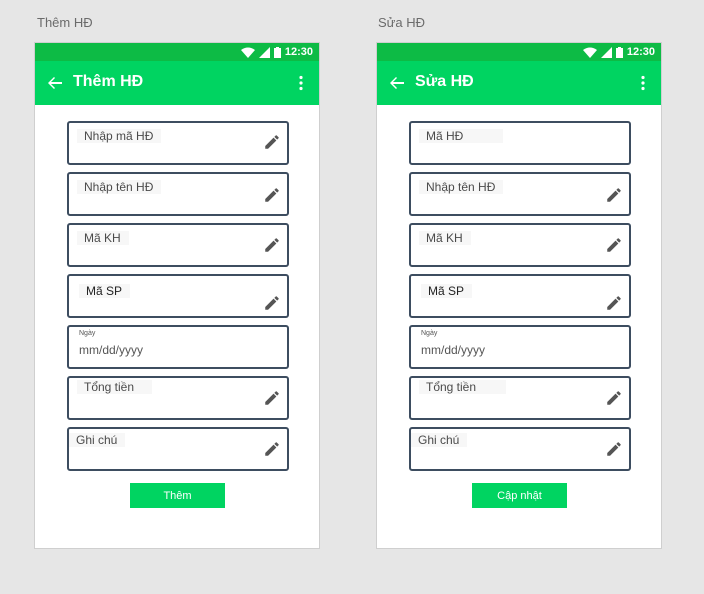 This screenshot has height=594, width=704. Describe the element at coordinates (519, 495) in the screenshot. I see `update-button: Cập nhật` at that location.